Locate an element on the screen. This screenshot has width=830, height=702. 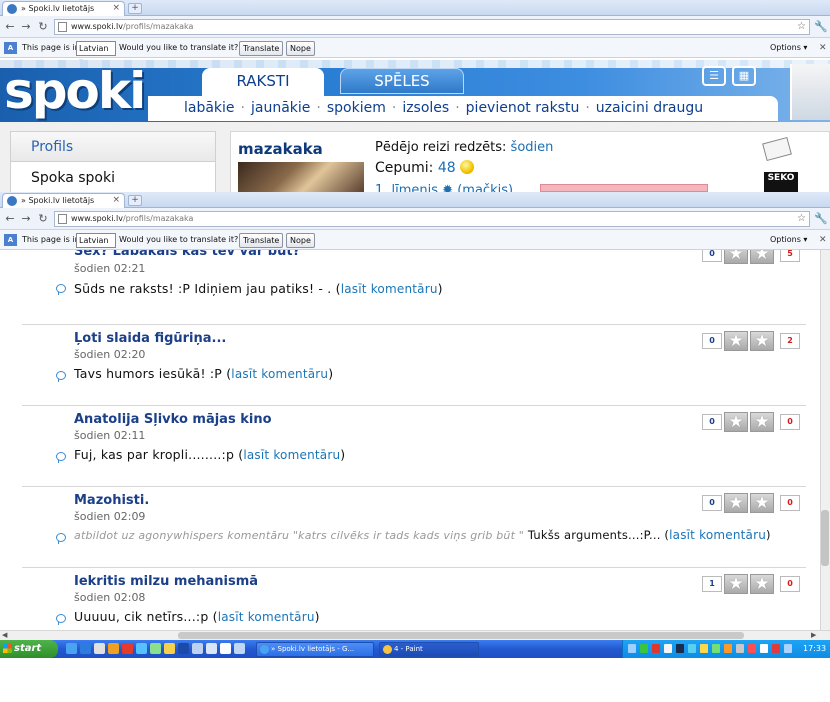
post-title: Iekritis milzu mehanismā is located at coordinates (166, 581).